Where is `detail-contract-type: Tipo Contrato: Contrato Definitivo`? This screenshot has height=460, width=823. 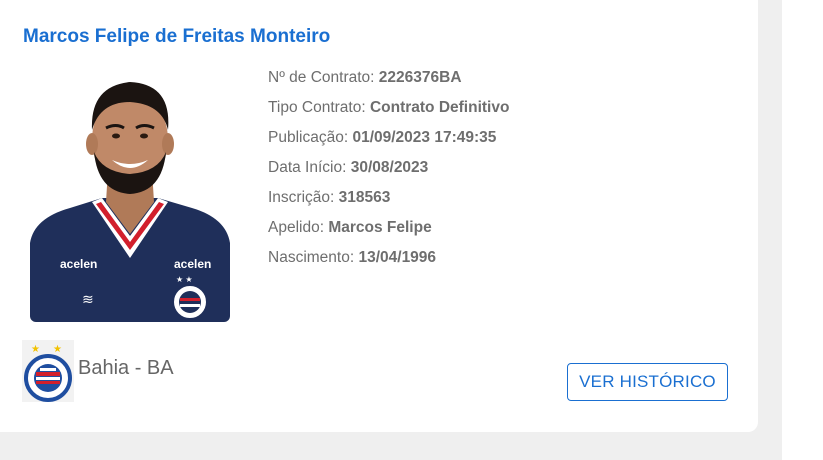 detail-contract-type: Tipo Contrato: Contrato Definitivo is located at coordinates (389, 107).